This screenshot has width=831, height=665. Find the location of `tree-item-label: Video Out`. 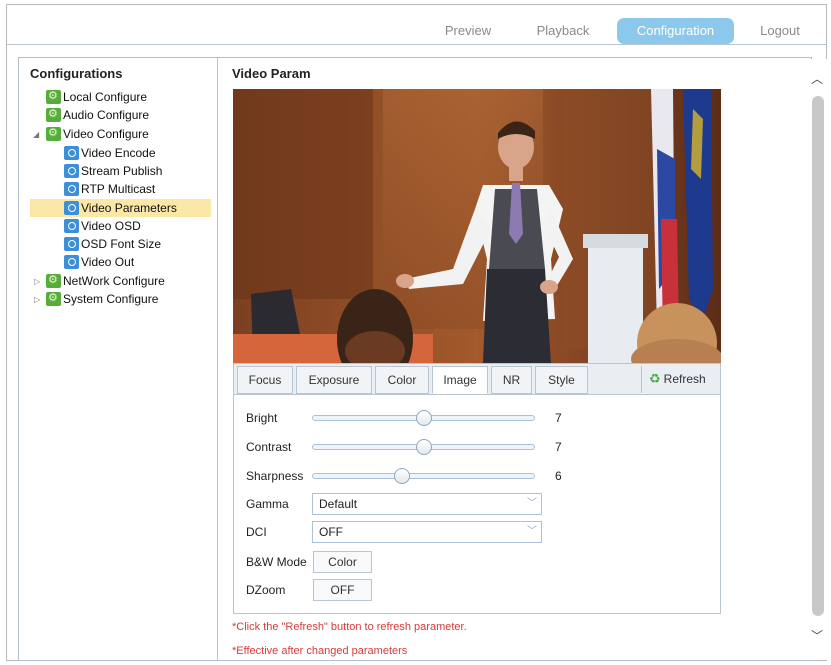

tree-item-label: Video Out is located at coordinates (108, 262).